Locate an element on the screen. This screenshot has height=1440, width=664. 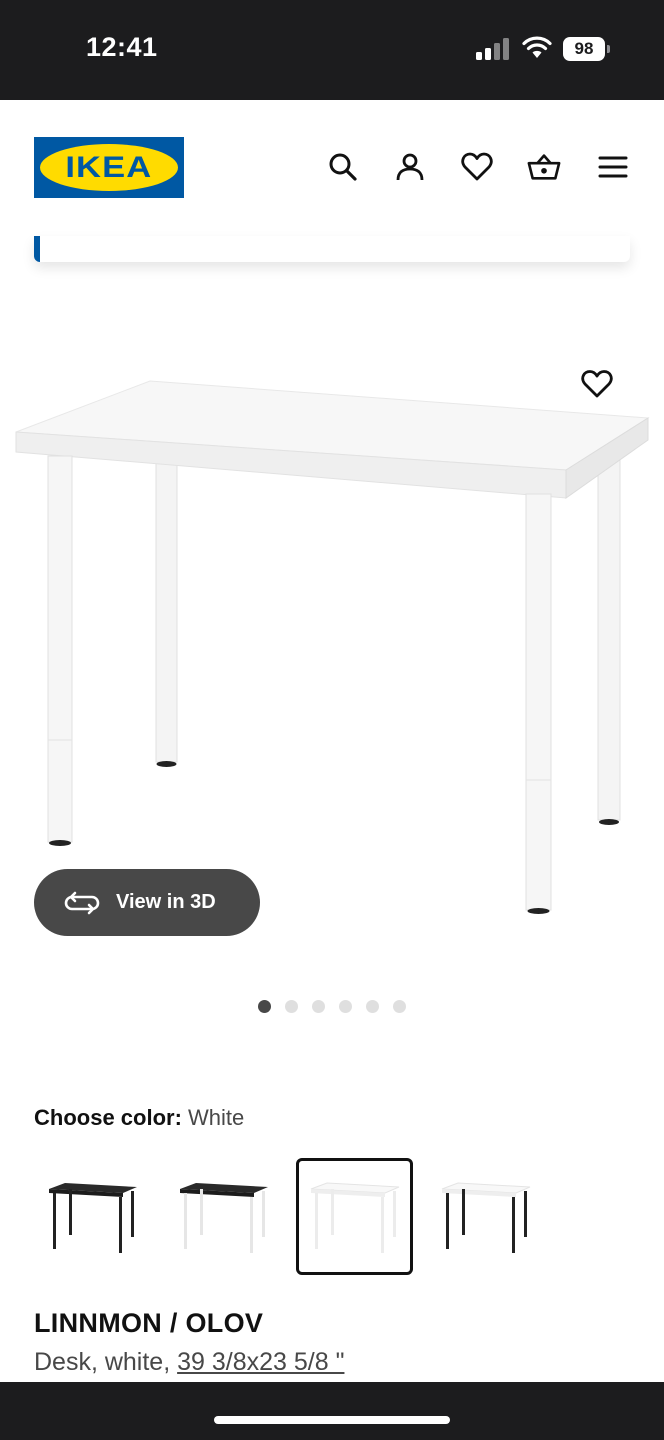
choose-color-key: Choose color: is located at coordinates (111, 1117).